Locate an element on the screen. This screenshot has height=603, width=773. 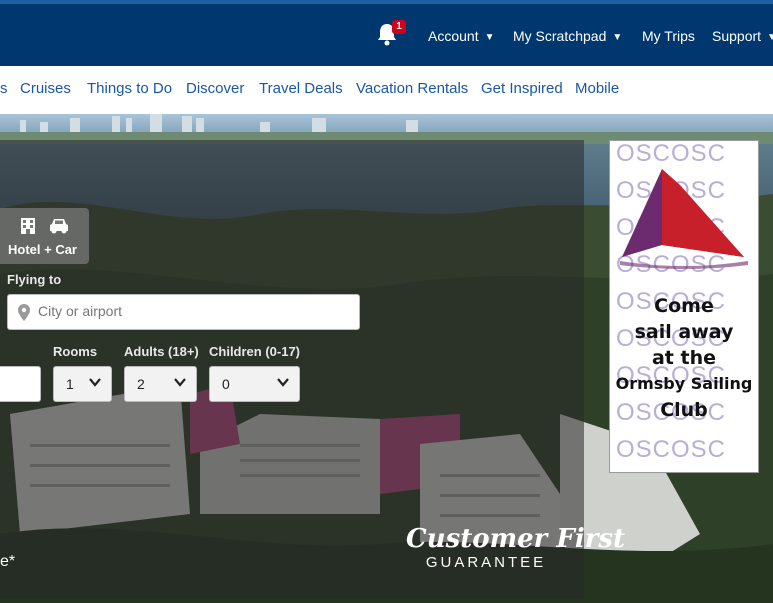
my-trips-link: My Trips is located at coordinates (668, 36).